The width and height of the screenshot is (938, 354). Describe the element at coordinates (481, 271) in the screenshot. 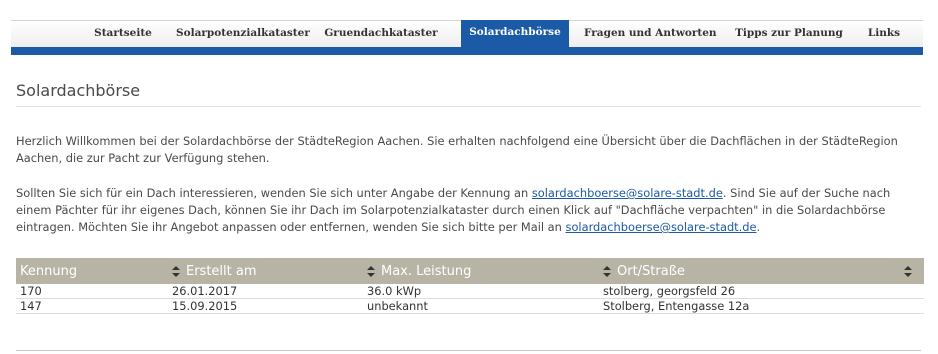

I see `column-header-max-leistung: Max. Leistung` at that location.